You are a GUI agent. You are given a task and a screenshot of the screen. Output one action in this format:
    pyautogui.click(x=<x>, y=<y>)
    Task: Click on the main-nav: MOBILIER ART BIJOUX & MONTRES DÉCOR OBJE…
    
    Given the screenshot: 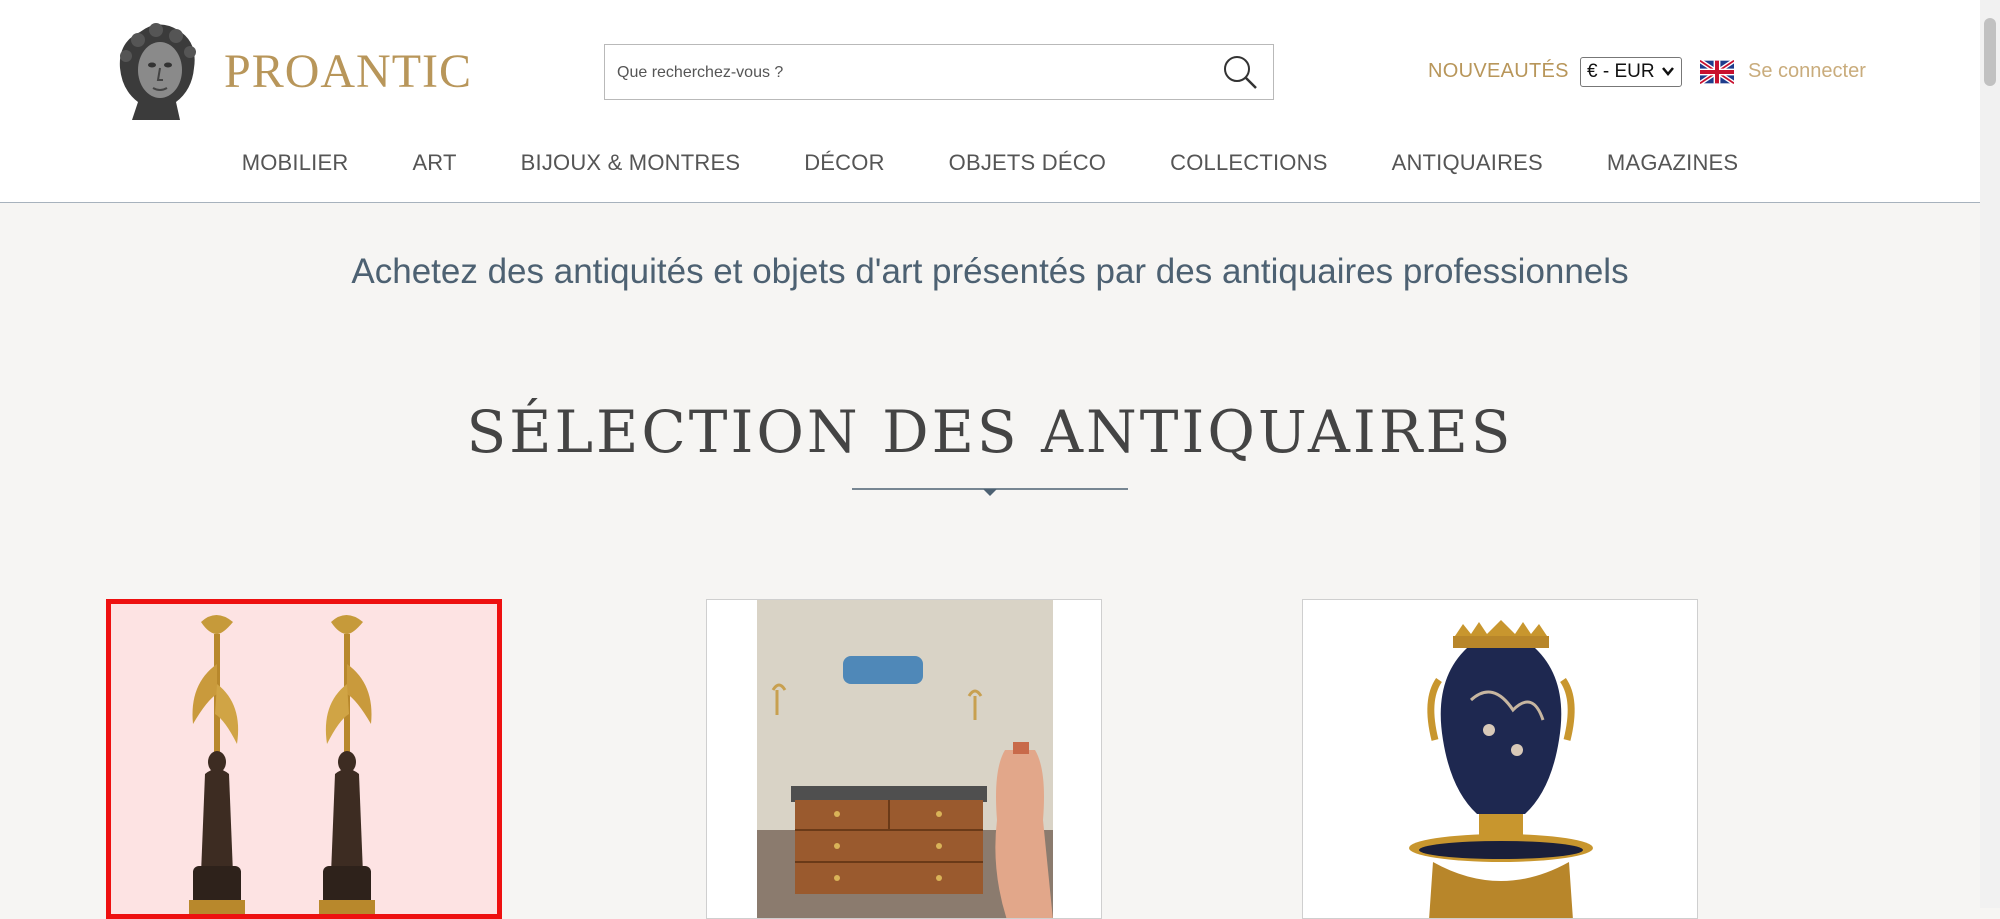 What is the action you would take?
    pyautogui.click(x=990, y=163)
    